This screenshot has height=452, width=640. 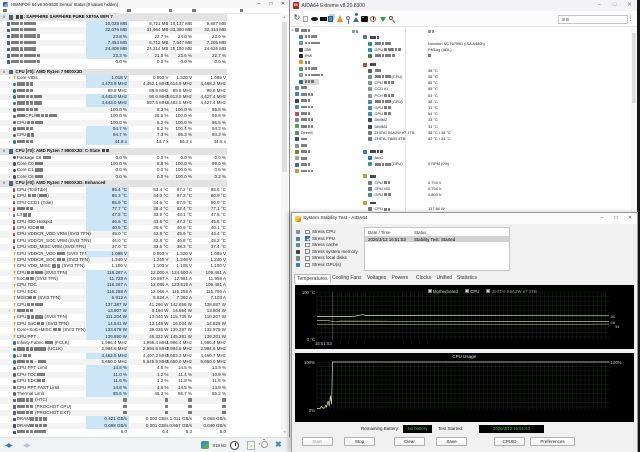 What do you see at coordinates (355, 31) in the screenshot?
I see `panel-col-item` at bounding box center [355, 31].